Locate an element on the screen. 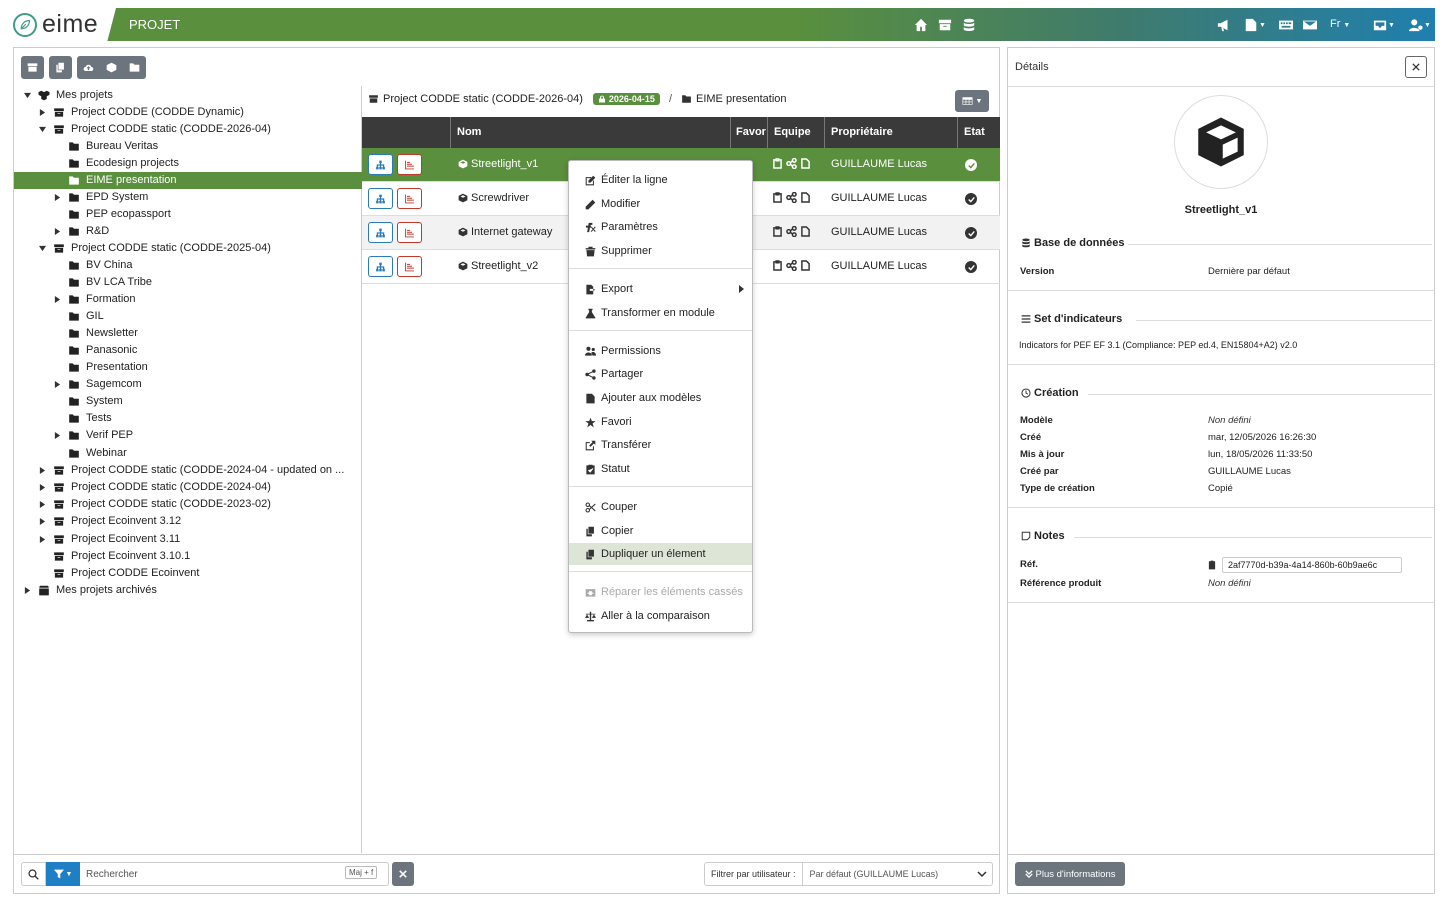  archive-button is located at coordinates (32, 67).